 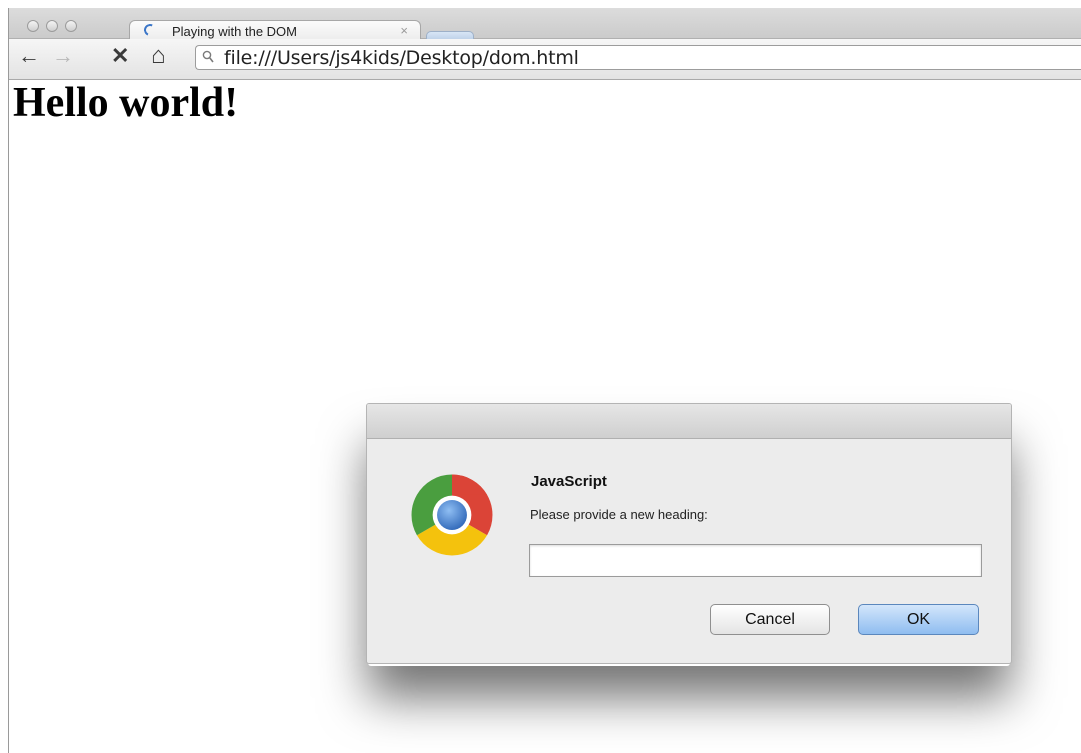 What do you see at coordinates (63, 56) in the screenshot?
I see `forward-arrow-icon: →` at bounding box center [63, 56].